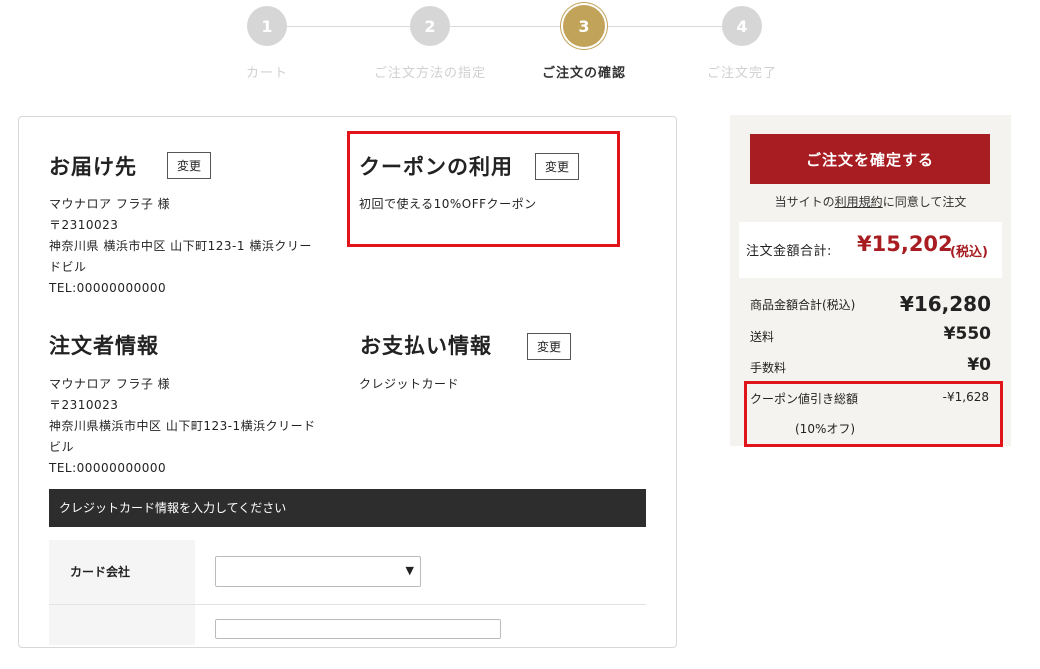 This screenshot has width=1040, height=669. What do you see at coordinates (924, 202) in the screenshot?
I see `agree-text-after: に同意して注文` at bounding box center [924, 202].